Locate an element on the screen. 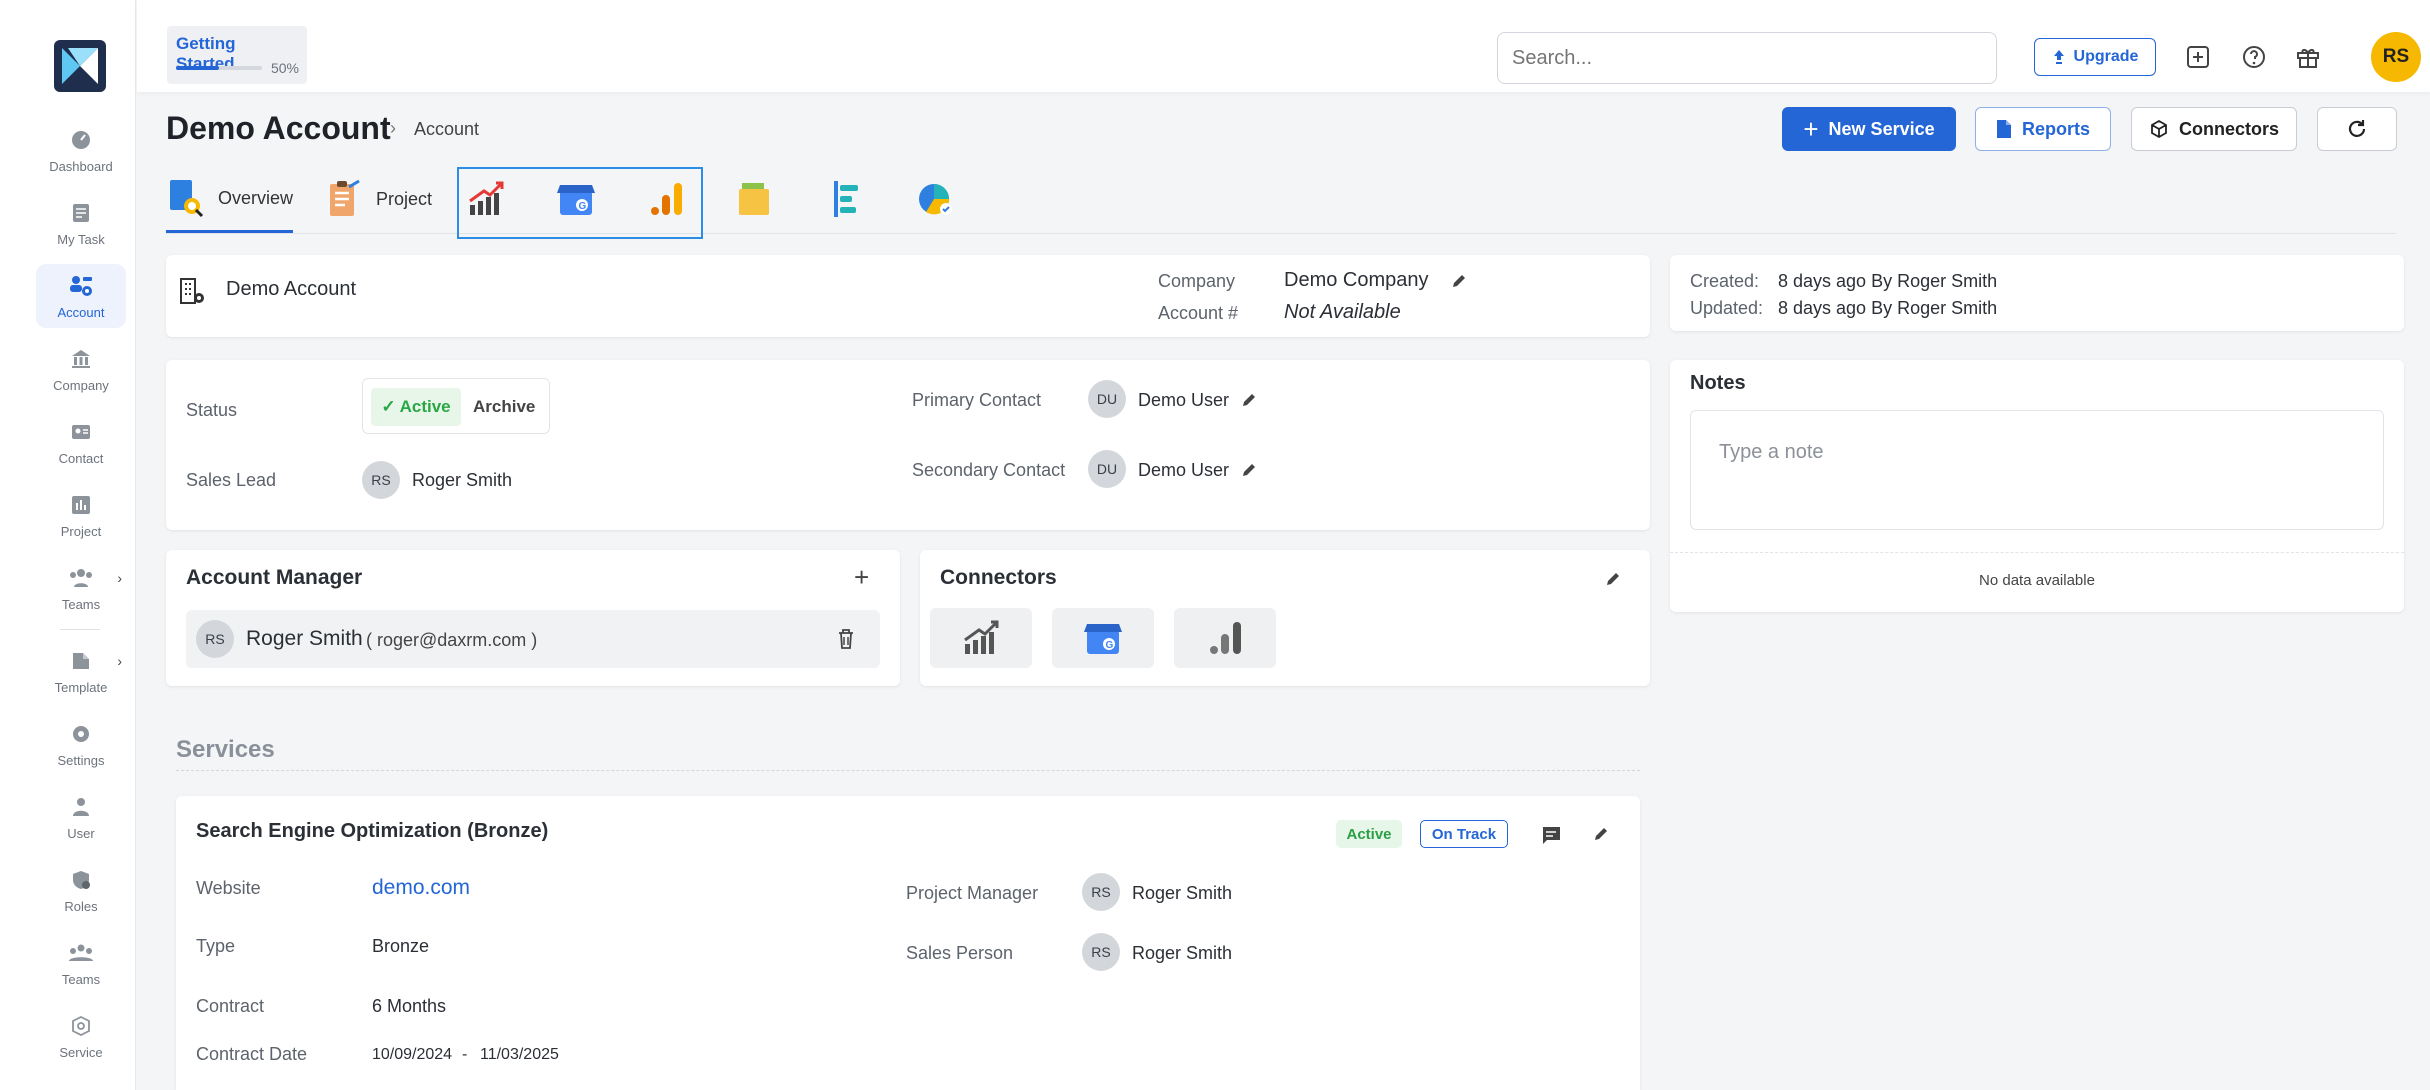 The image size is (2430, 1090). getting-started-progress is located at coordinates (219, 68).